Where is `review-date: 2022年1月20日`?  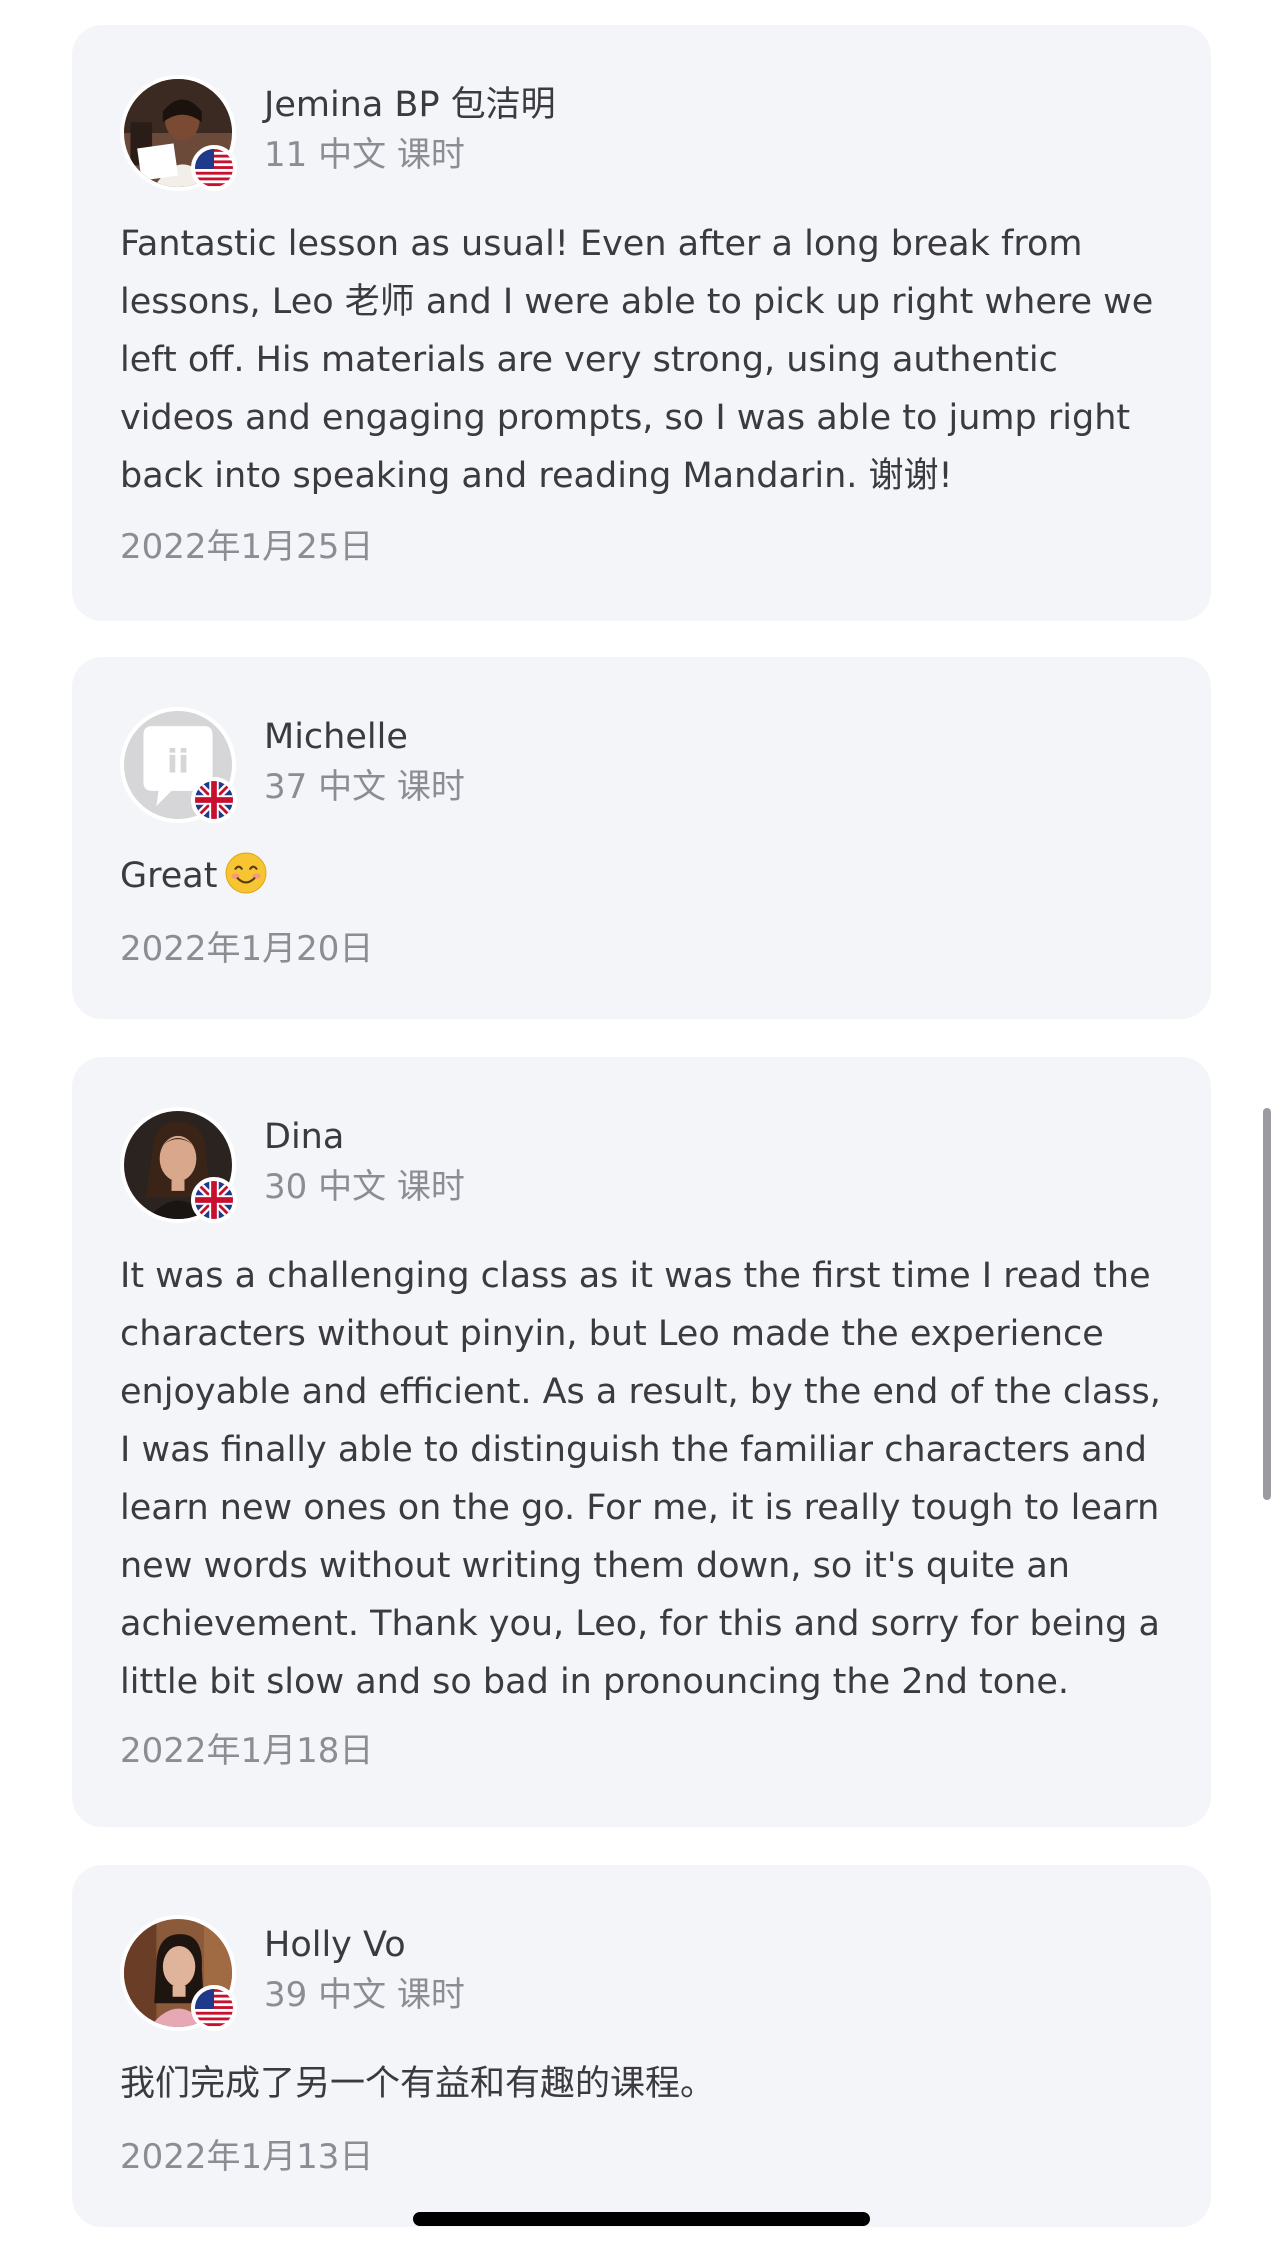 review-date: 2022年1月20日 is located at coordinates (247, 949).